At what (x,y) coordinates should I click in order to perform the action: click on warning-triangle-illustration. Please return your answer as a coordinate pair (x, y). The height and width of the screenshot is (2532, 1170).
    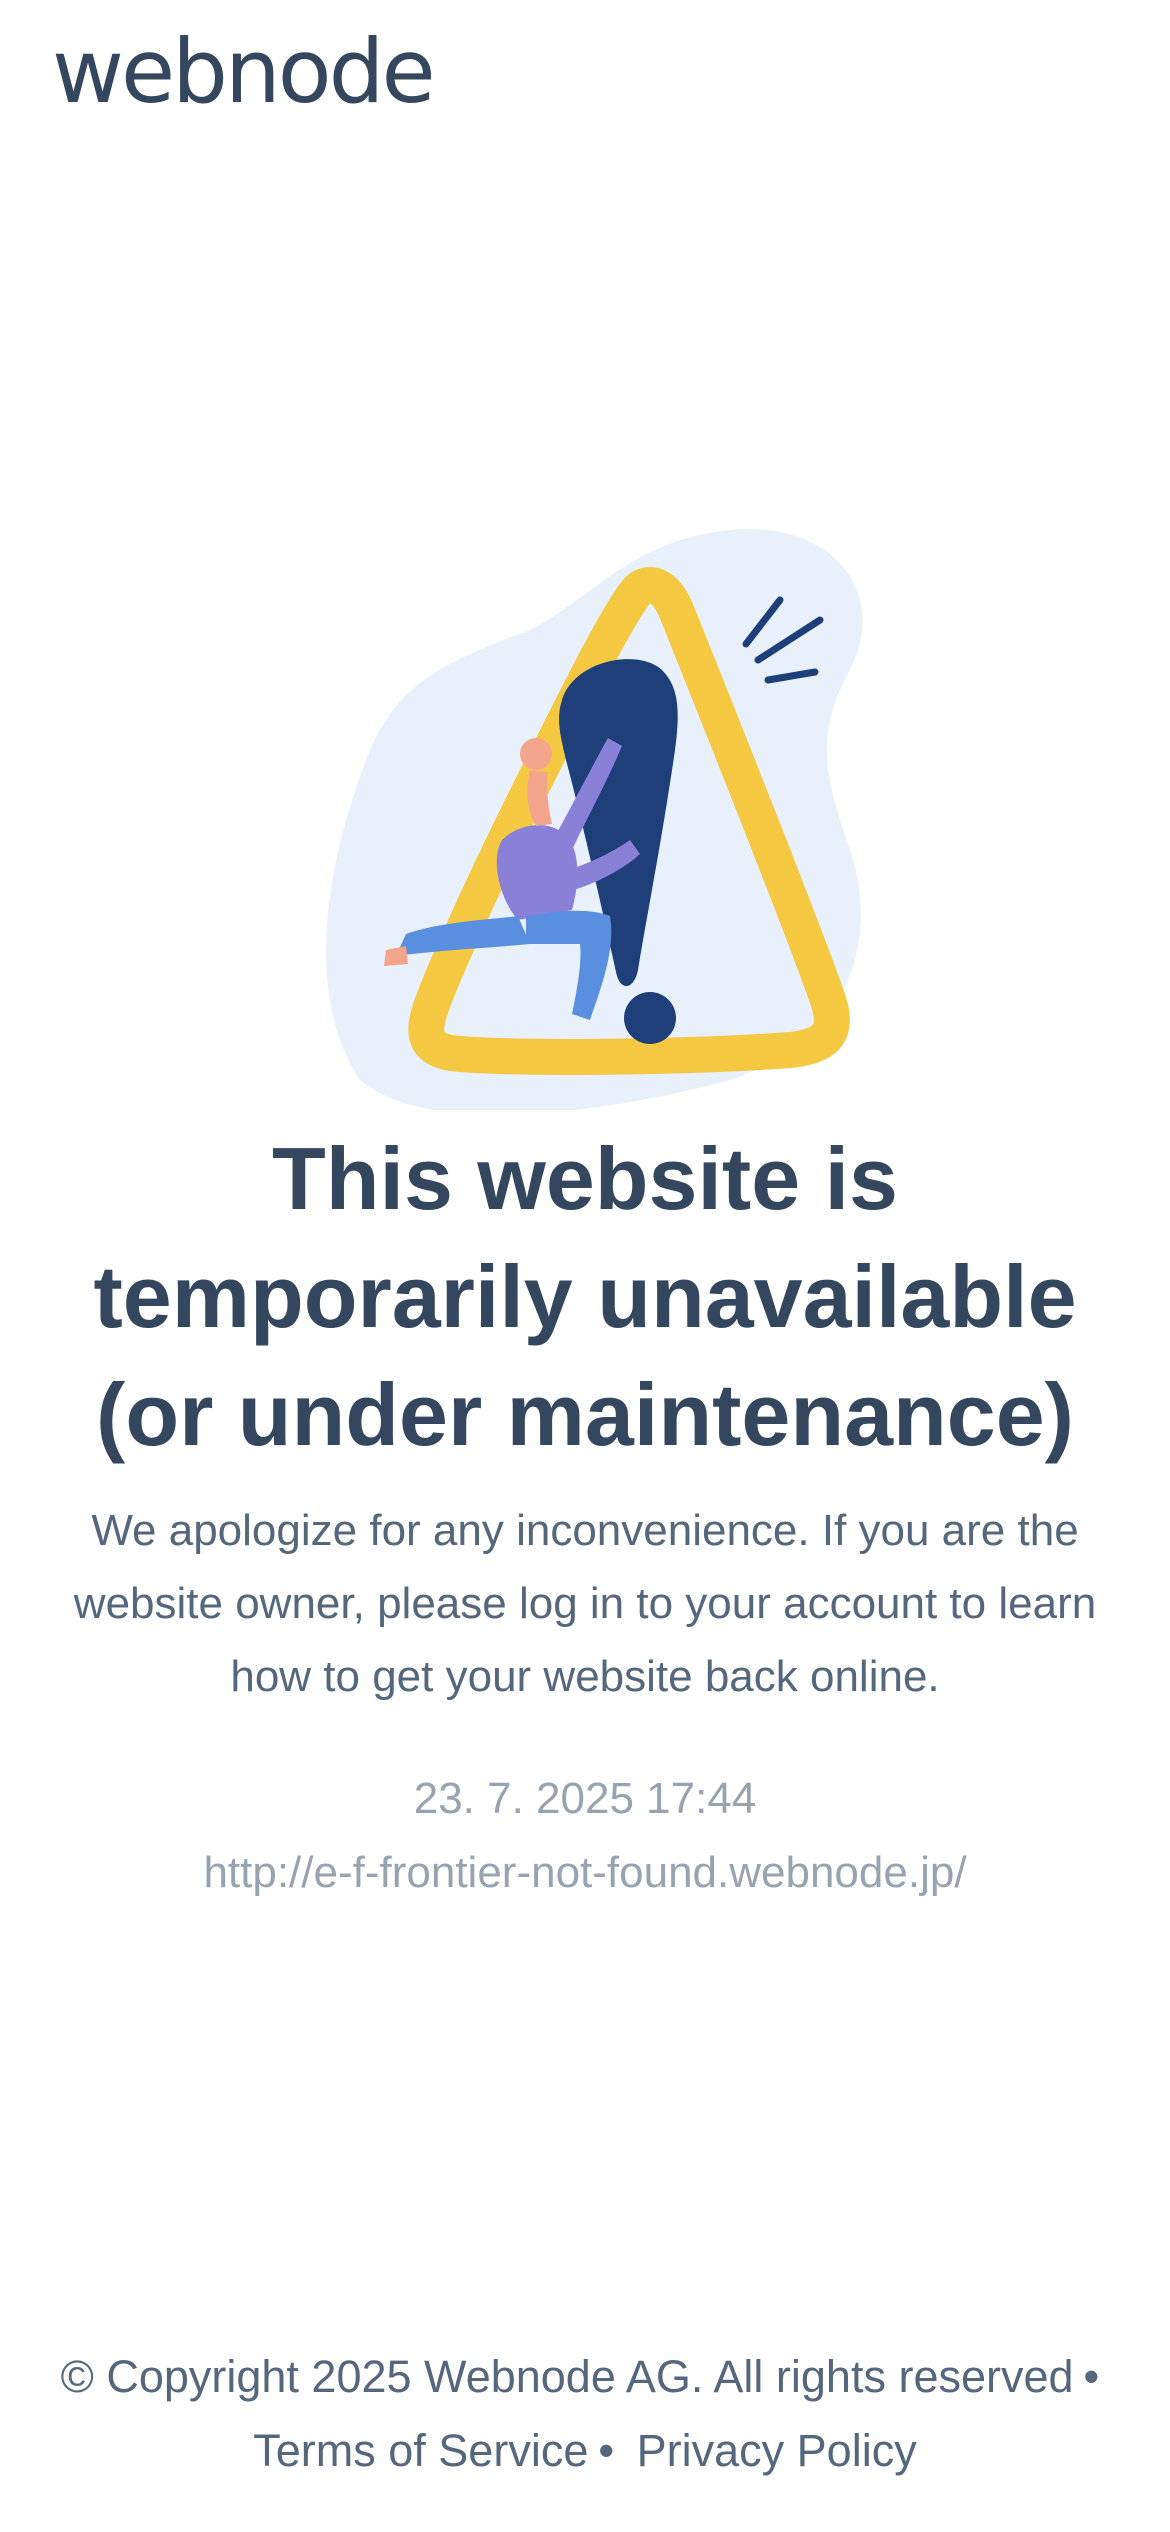
    Looking at the image, I should click on (594, 819).